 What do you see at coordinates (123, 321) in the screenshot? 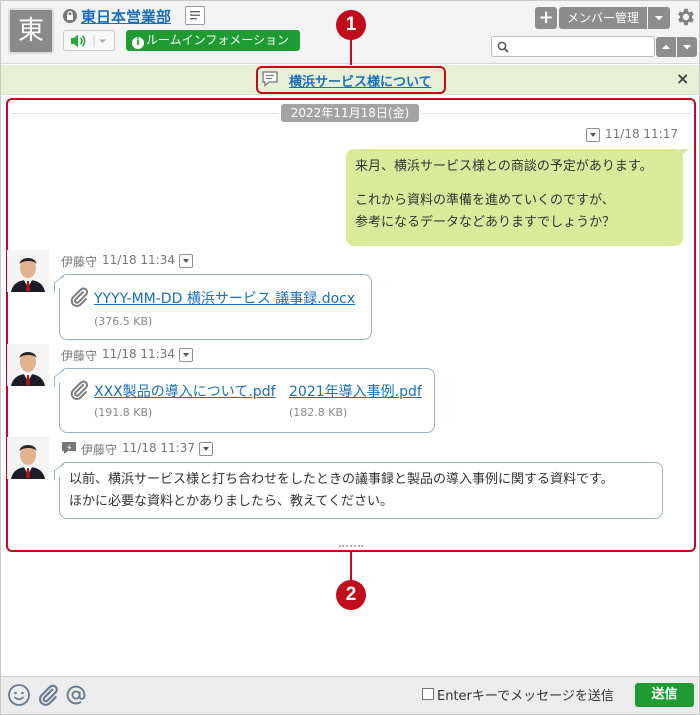
I see `file-size: (376.5 KB)` at bounding box center [123, 321].